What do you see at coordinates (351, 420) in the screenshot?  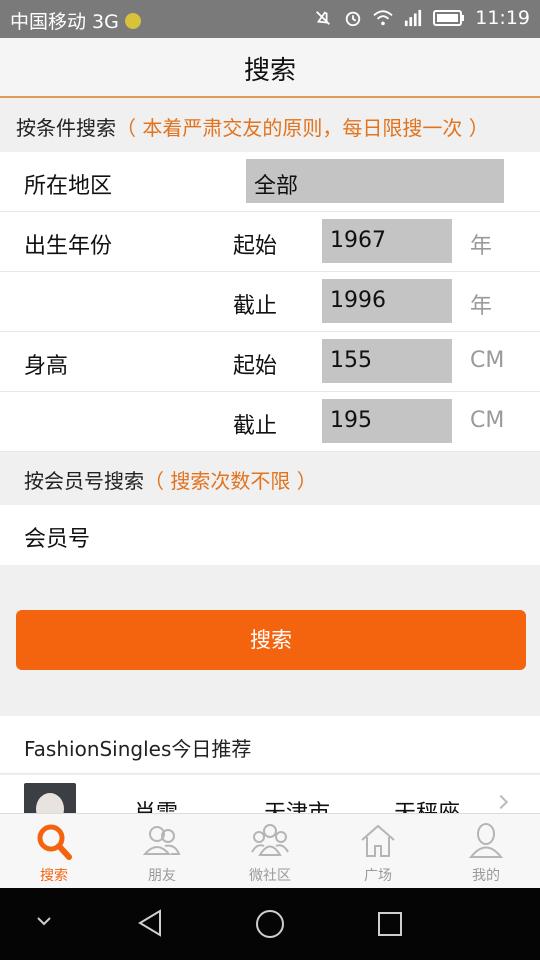 I see `height-to-value: 195` at bounding box center [351, 420].